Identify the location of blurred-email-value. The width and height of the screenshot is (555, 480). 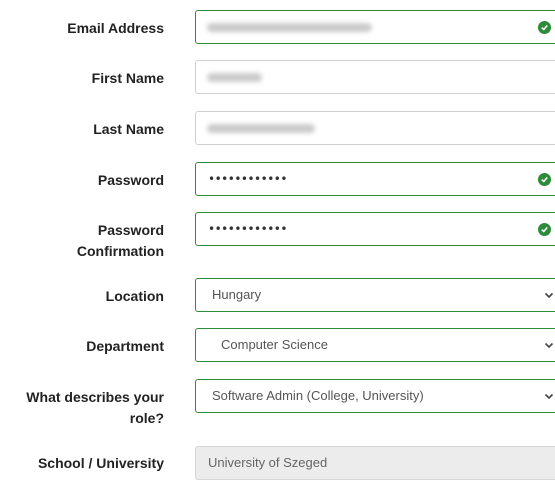
(289, 27).